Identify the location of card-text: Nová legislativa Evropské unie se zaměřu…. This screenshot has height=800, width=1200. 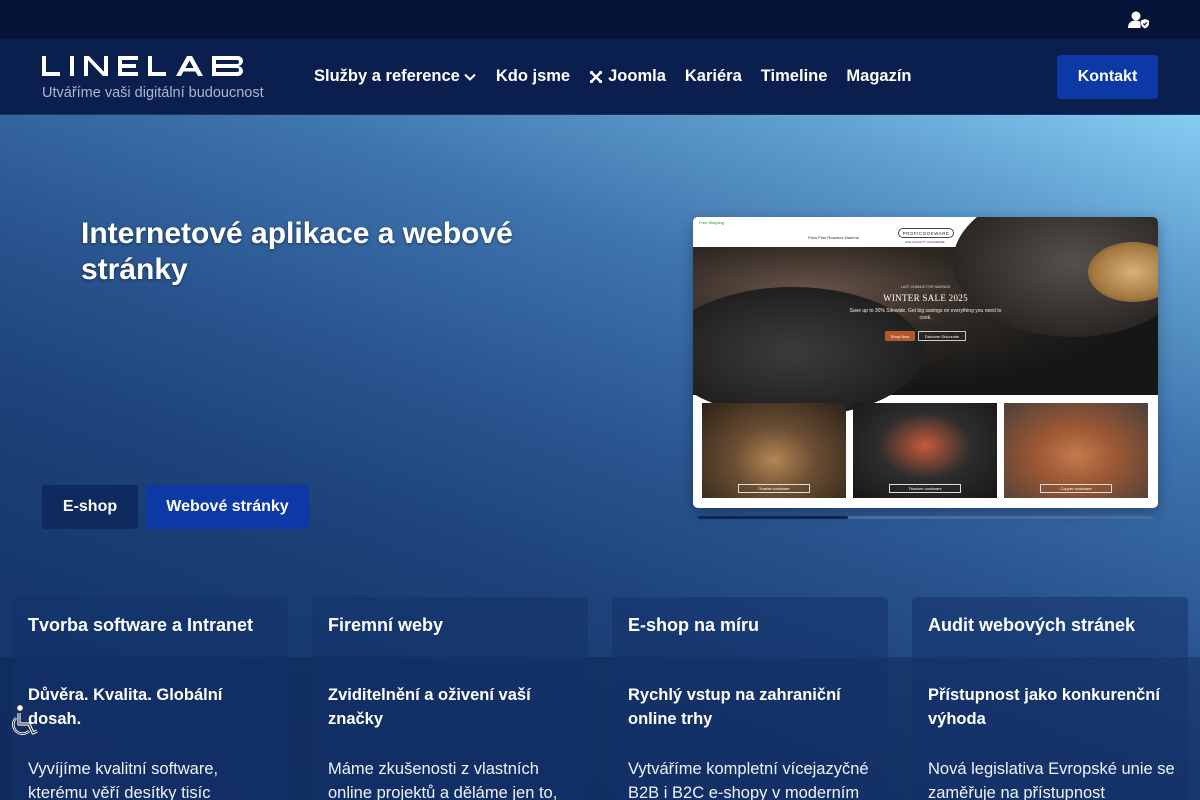
(1051, 780).